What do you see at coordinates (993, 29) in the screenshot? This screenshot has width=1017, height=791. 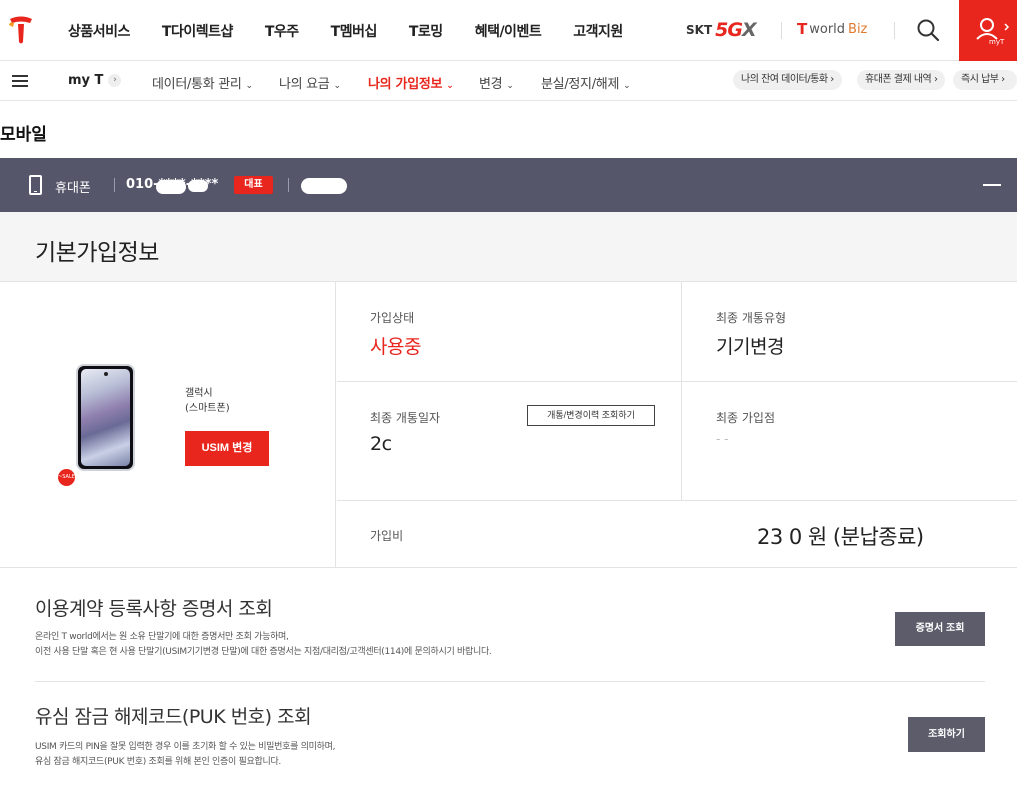 I see `user-icon` at bounding box center [993, 29].